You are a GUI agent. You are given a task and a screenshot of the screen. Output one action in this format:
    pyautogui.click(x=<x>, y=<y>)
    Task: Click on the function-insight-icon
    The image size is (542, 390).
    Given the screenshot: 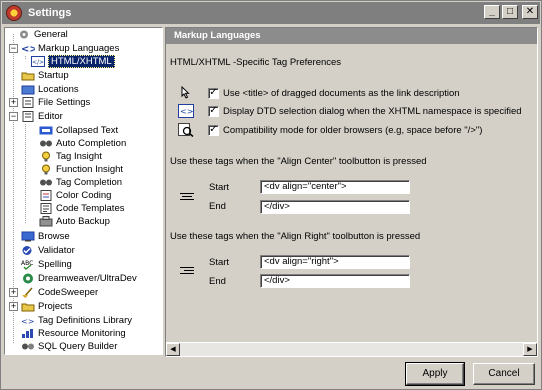 What is the action you would take?
    pyautogui.click(x=46, y=169)
    